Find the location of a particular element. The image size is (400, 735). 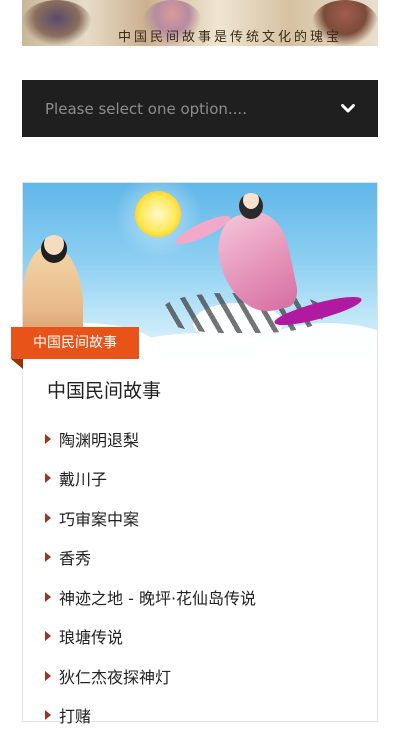

list-item-label: 陶渊明退梨 is located at coordinates (99, 439).